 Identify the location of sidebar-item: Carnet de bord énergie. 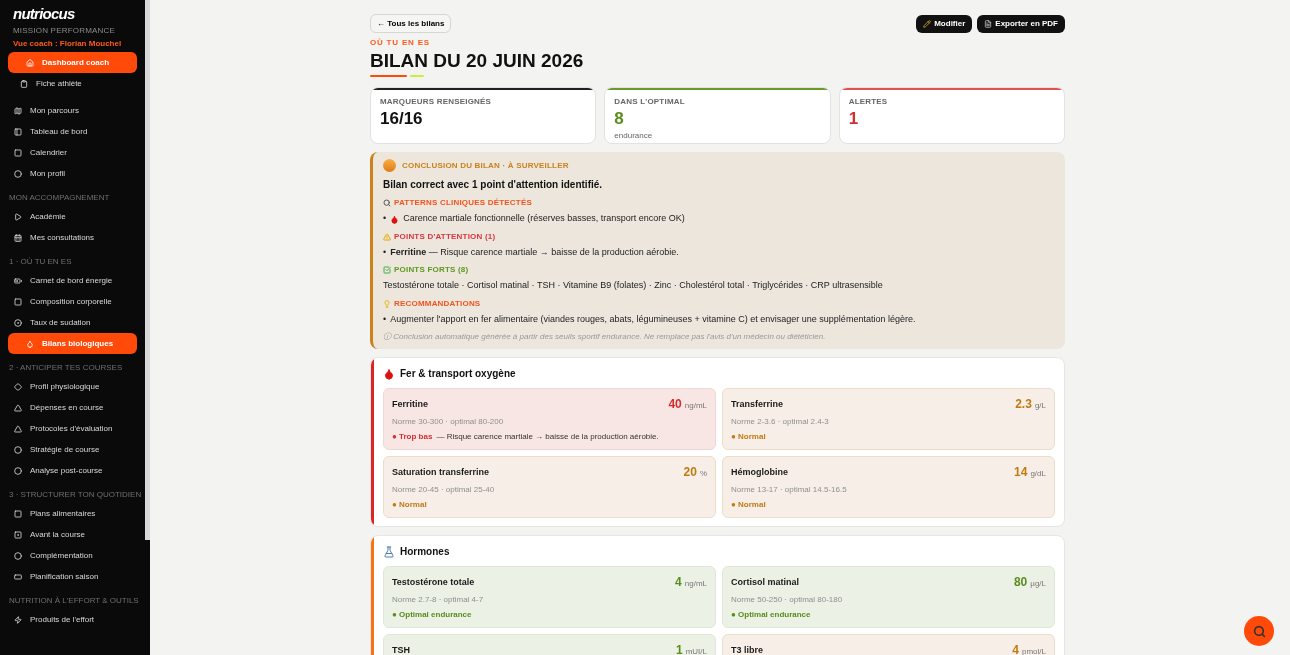
(72, 280).